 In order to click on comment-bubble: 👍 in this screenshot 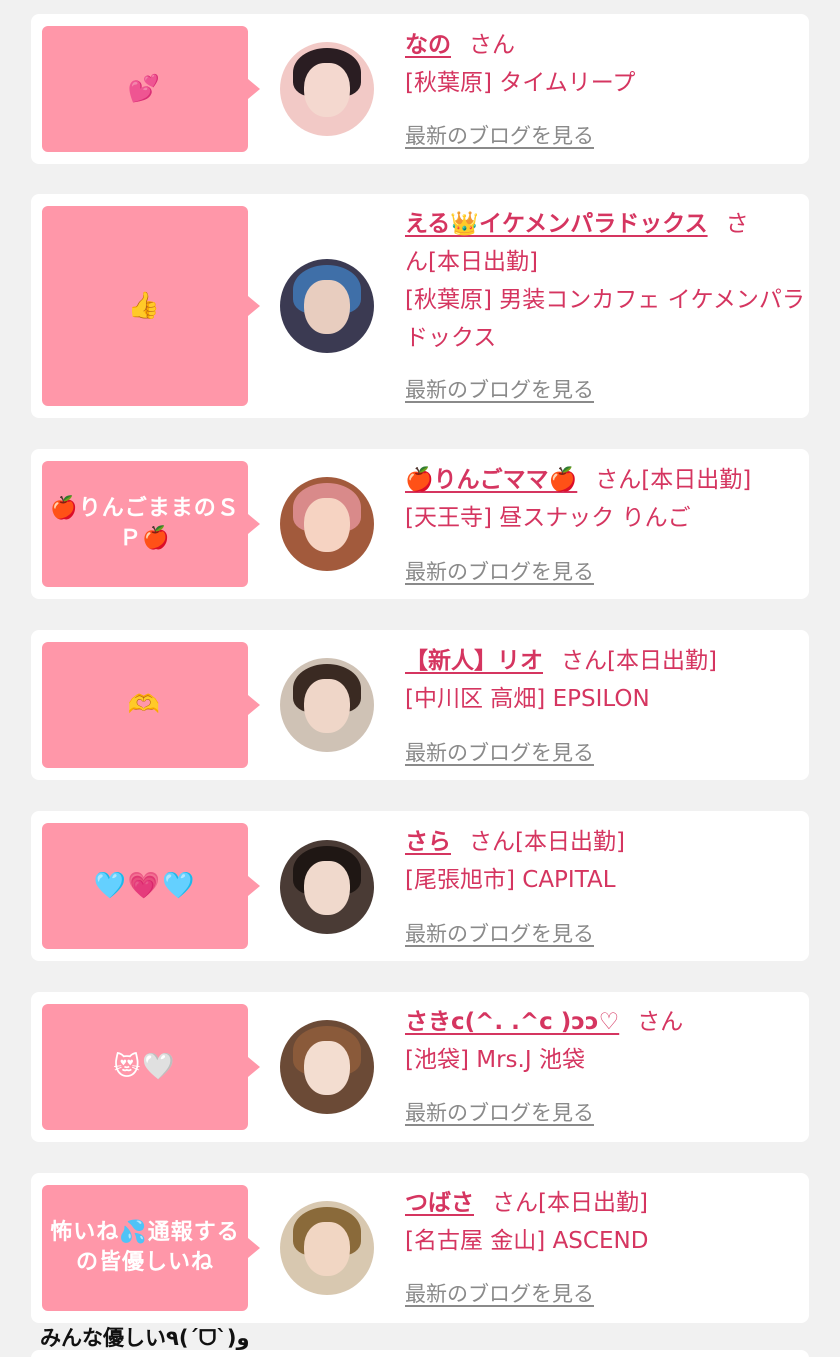, I will do `click(151, 306)`.